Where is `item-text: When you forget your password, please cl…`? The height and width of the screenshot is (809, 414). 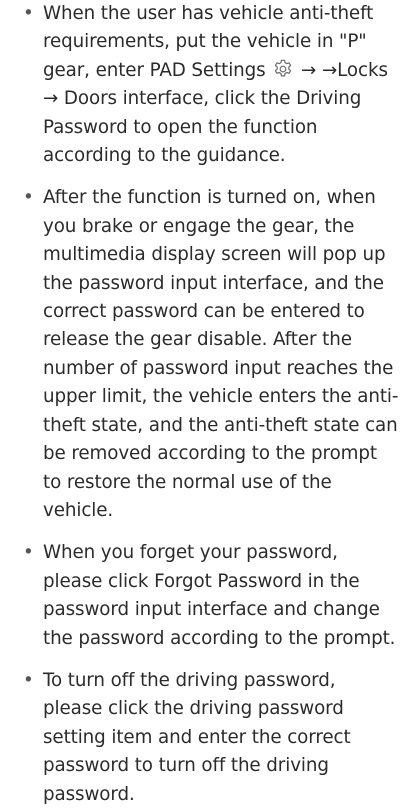 item-text: When you forget your password, please cl… is located at coordinates (219, 595).